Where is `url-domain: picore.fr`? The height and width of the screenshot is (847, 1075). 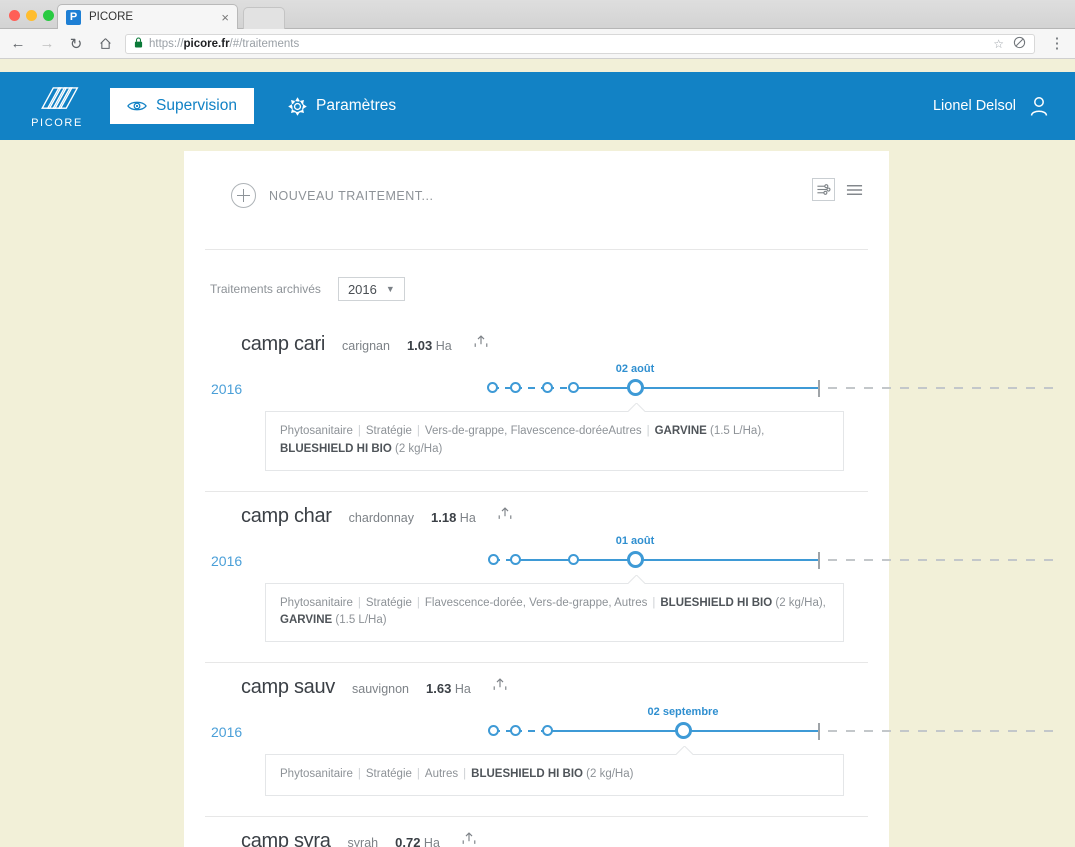 url-domain: picore.fr is located at coordinates (206, 43).